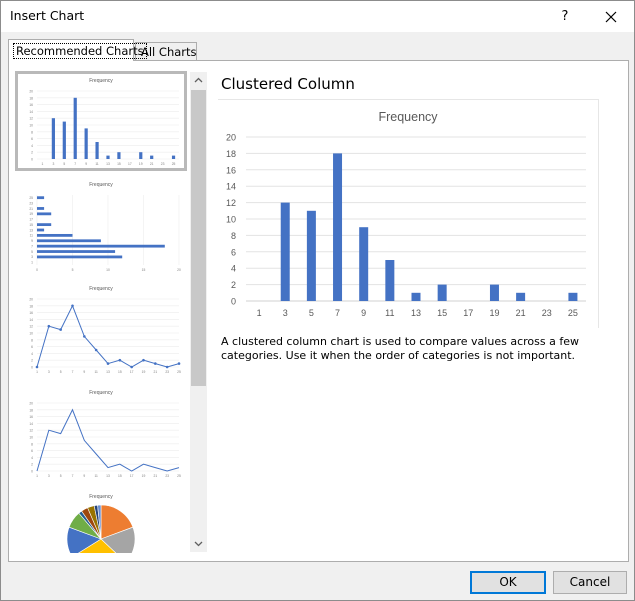  What do you see at coordinates (84, 372) in the screenshot?
I see `thumb-x-tick: 9` at bounding box center [84, 372].